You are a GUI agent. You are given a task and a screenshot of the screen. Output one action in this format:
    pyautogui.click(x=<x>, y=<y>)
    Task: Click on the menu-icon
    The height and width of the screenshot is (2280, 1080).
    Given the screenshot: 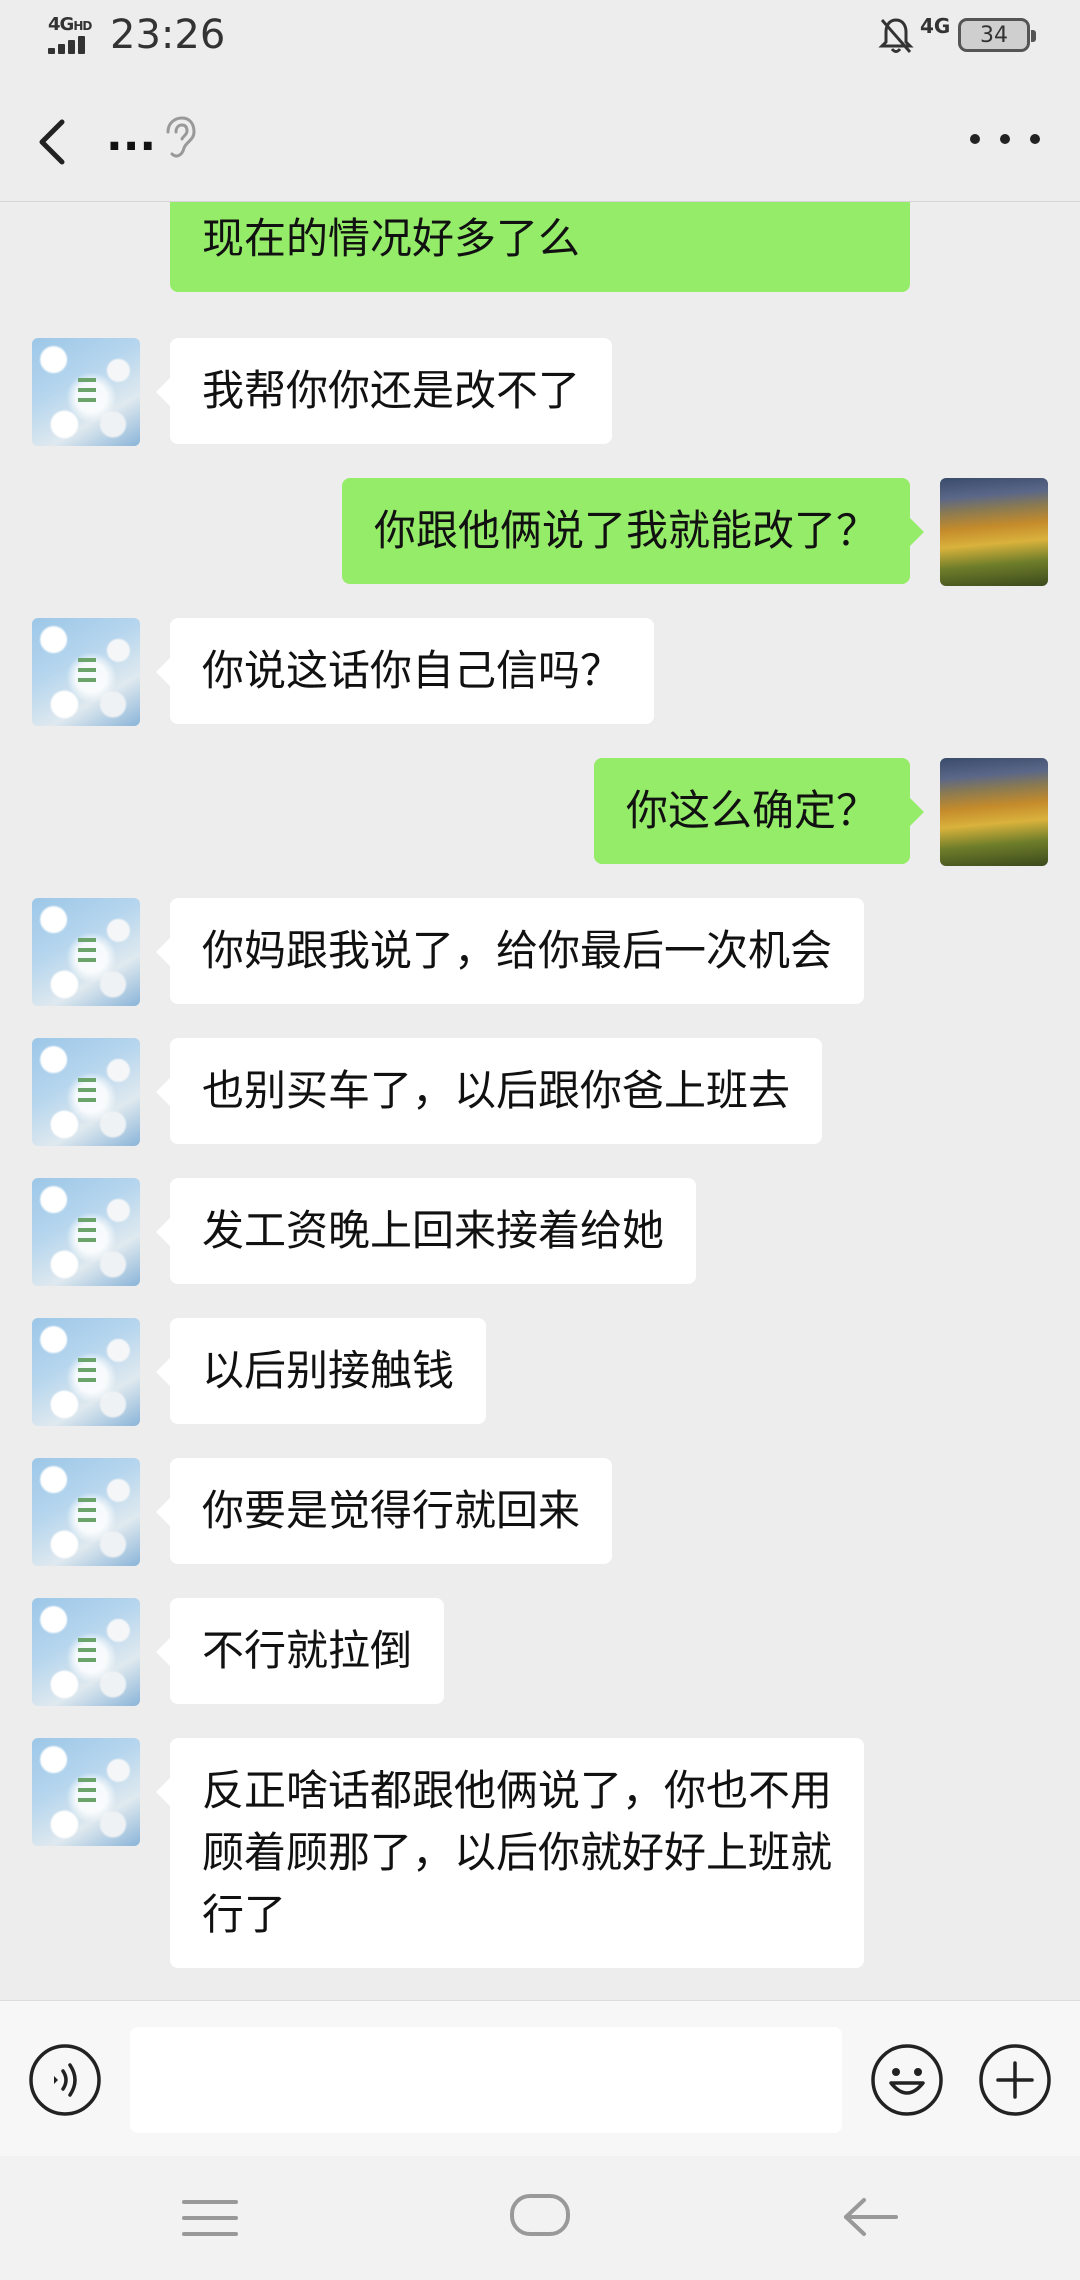 What is the action you would take?
    pyautogui.click(x=210, y=2218)
    